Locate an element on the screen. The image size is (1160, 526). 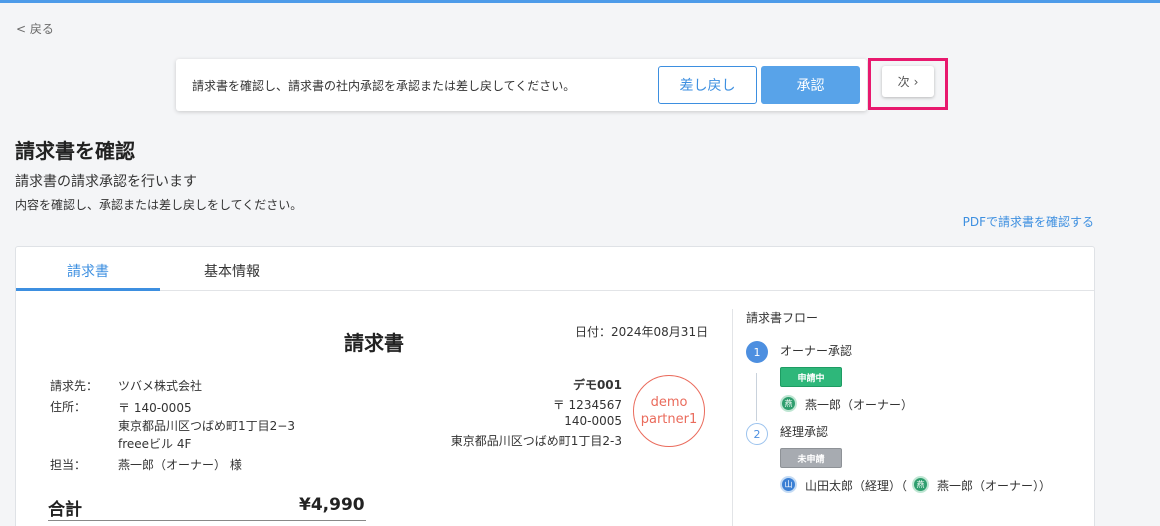
tab-basic-info: 基本情報 is located at coordinates (232, 271).